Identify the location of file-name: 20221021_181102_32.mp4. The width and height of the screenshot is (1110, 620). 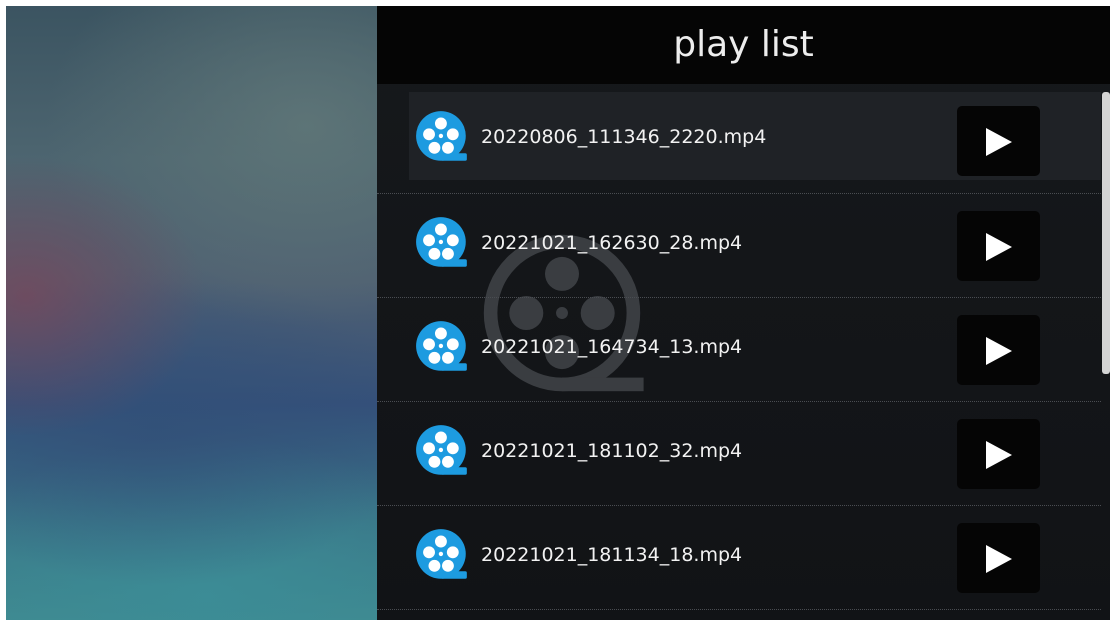
(612, 451).